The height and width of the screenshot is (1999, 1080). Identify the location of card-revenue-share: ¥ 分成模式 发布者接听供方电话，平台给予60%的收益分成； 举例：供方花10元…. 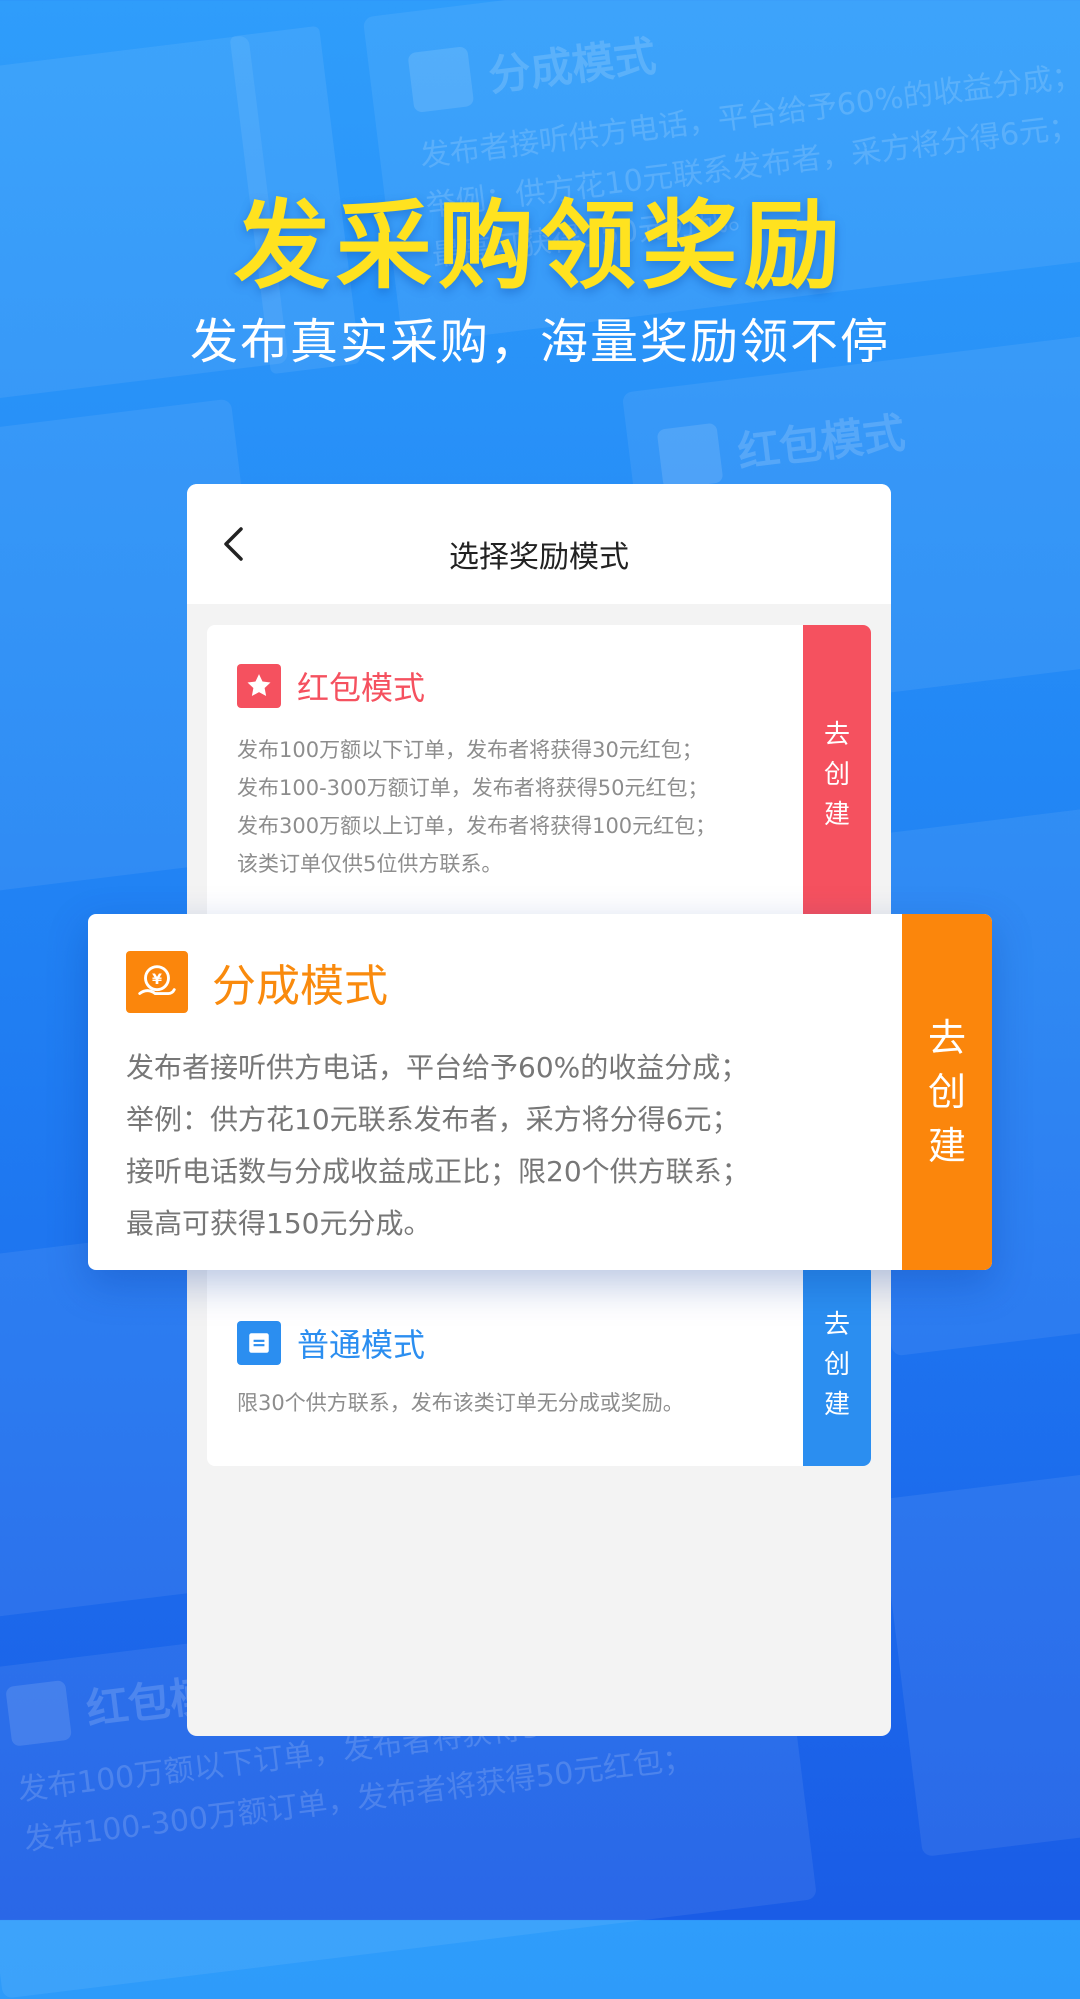
(540, 1092).